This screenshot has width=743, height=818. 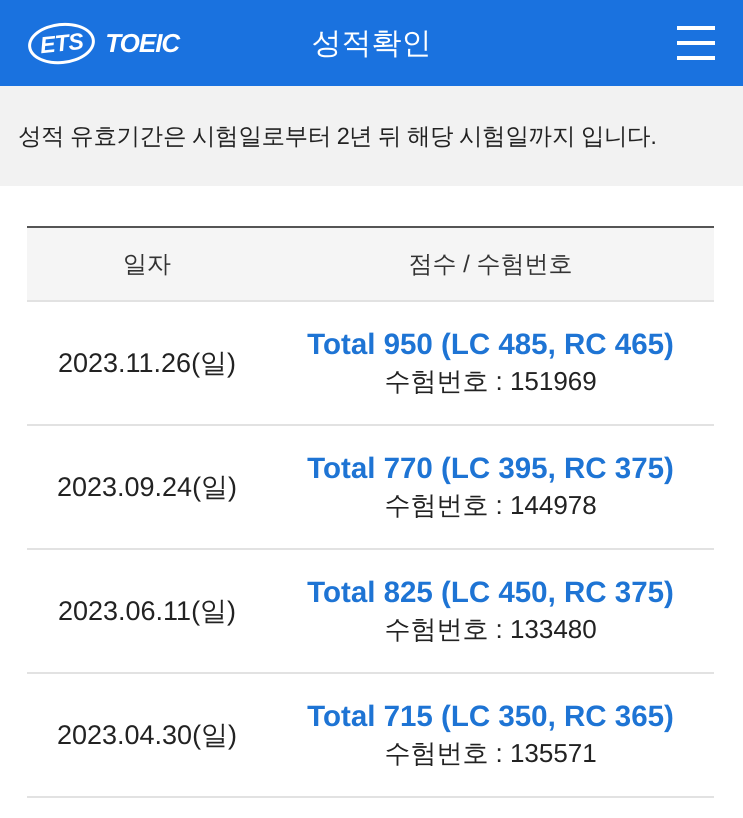 I want to click on score-link: Total 825 (LC 450, RC 375), so click(x=490, y=593).